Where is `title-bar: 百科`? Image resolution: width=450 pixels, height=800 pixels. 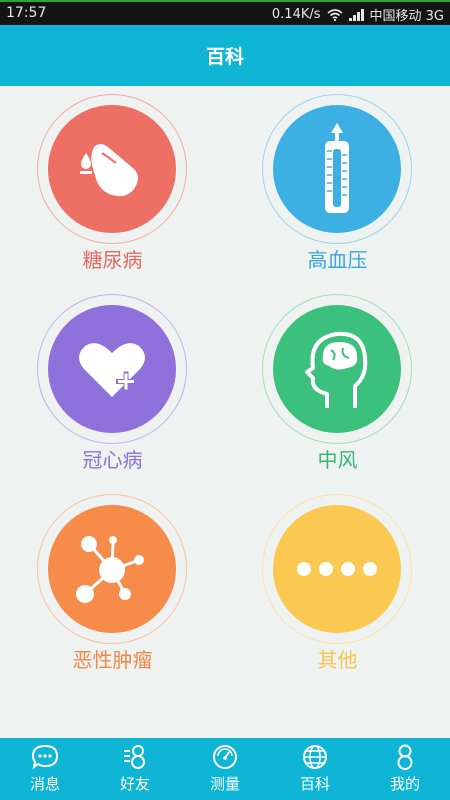
title-bar: 百科 is located at coordinates (225, 55).